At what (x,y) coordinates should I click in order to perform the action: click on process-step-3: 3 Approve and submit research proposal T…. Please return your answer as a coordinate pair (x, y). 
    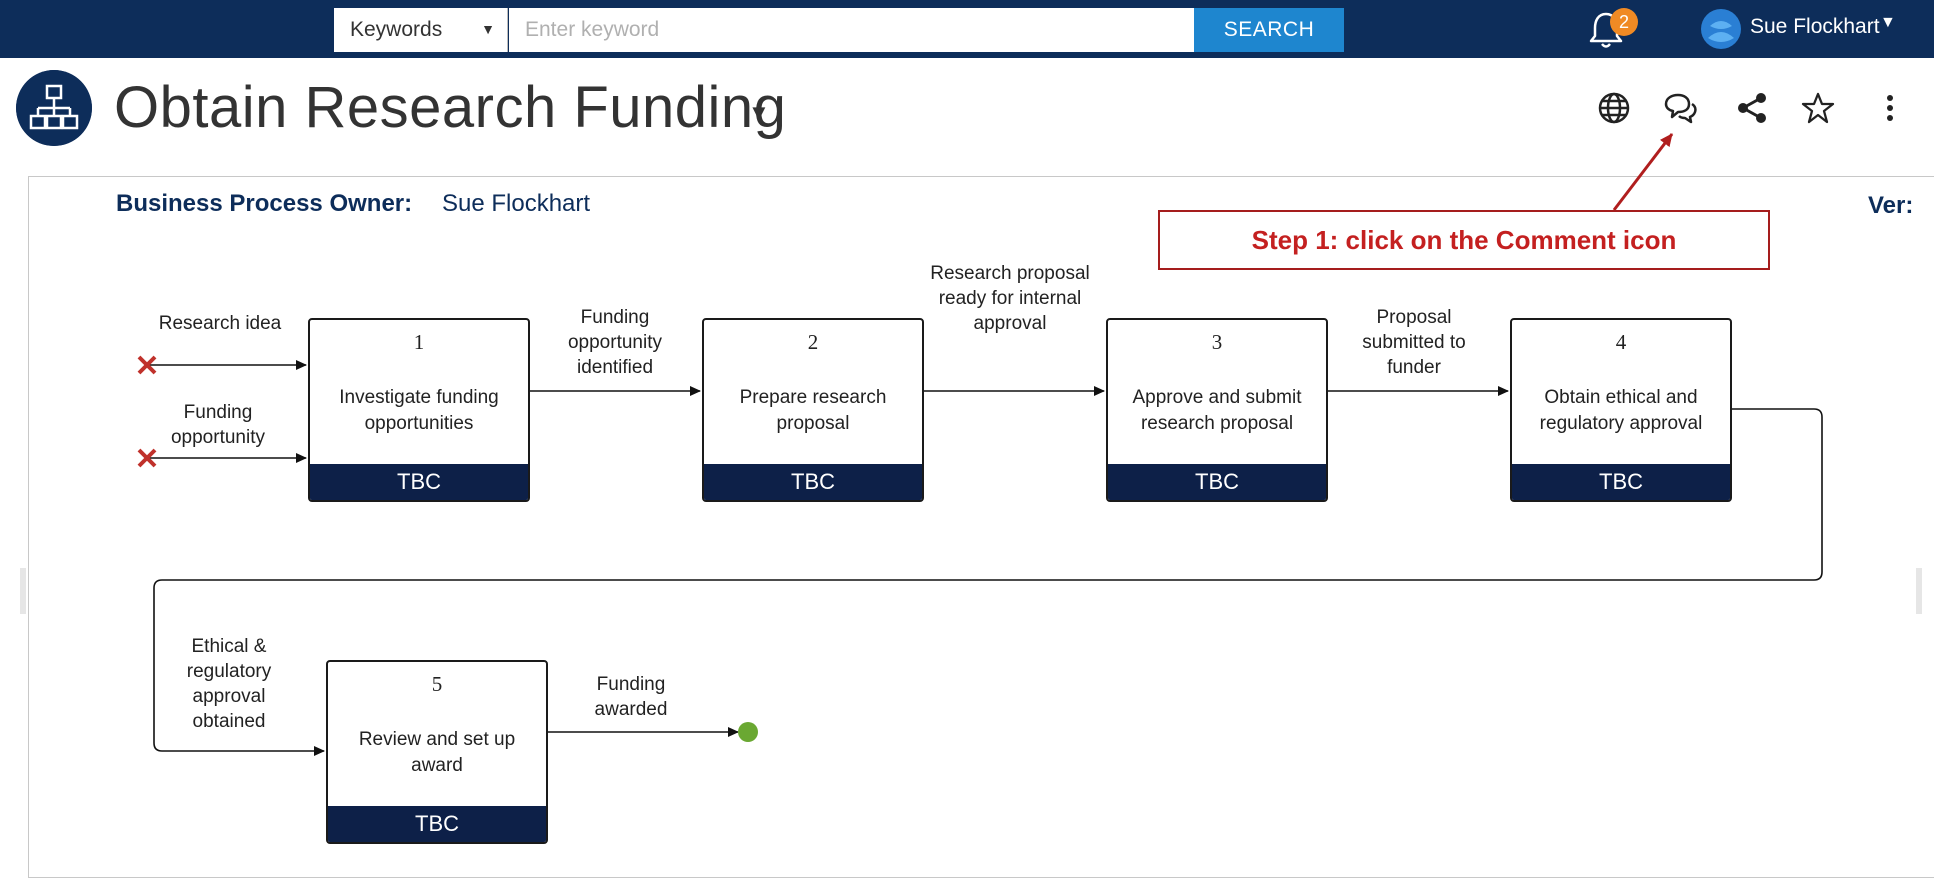
    Looking at the image, I should click on (1217, 410).